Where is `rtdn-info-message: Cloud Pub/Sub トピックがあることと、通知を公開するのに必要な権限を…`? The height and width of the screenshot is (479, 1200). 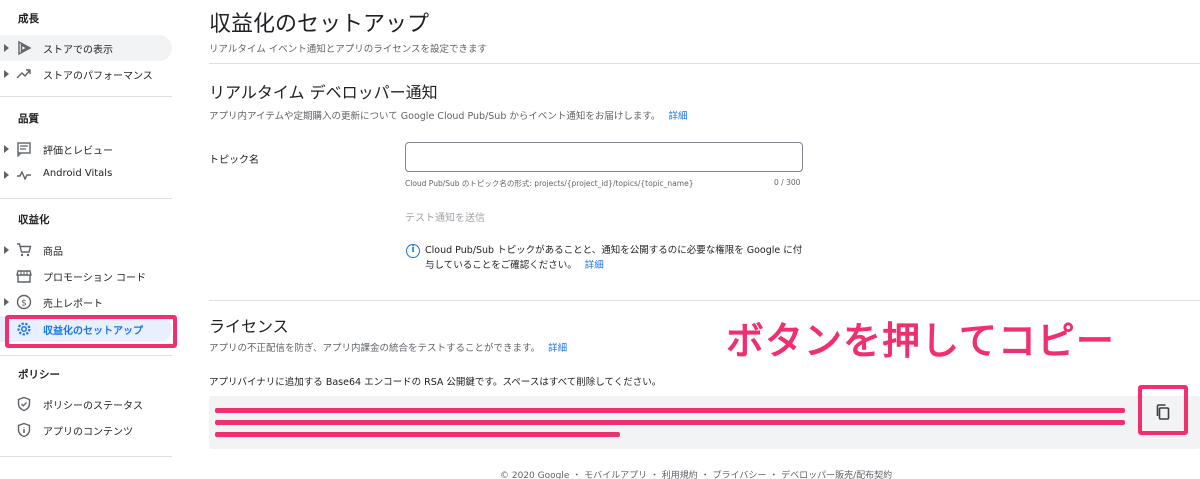
rtdn-info-message: Cloud Pub/Sub トピックがあることと、通知を公開するのに必要な権限を… is located at coordinates (615, 258).